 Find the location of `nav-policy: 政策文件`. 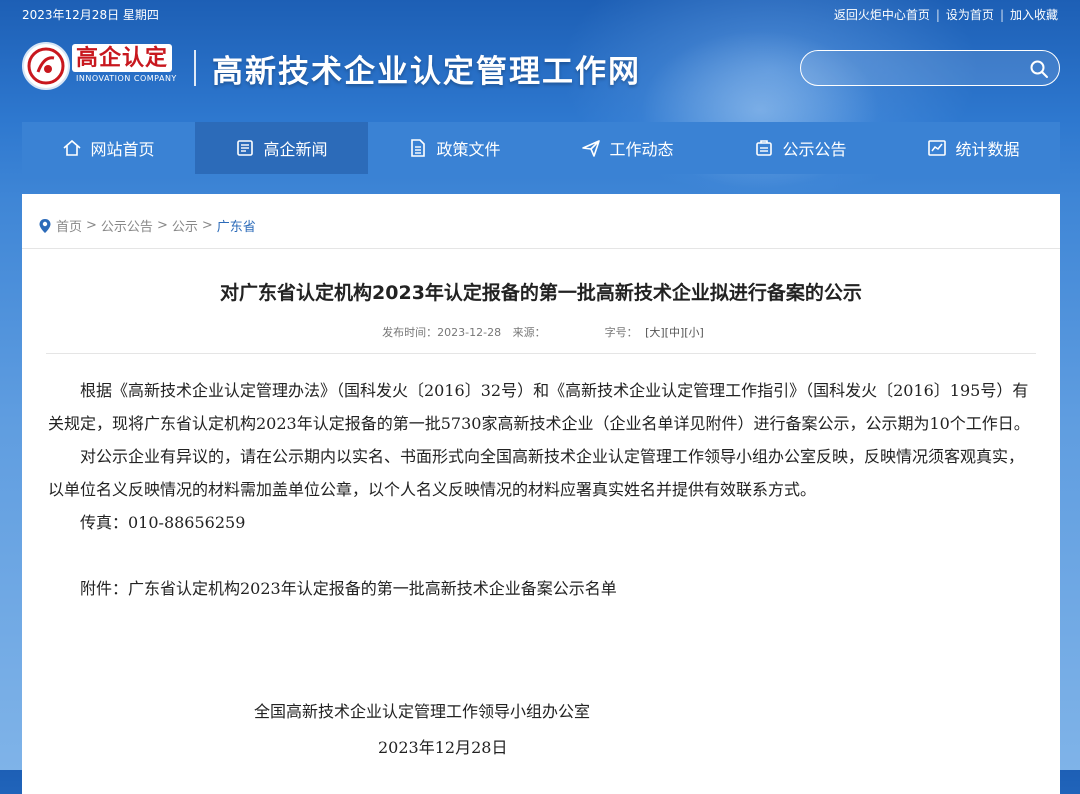

nav-policy: 政策文件 is located at coordinates (454, 148).